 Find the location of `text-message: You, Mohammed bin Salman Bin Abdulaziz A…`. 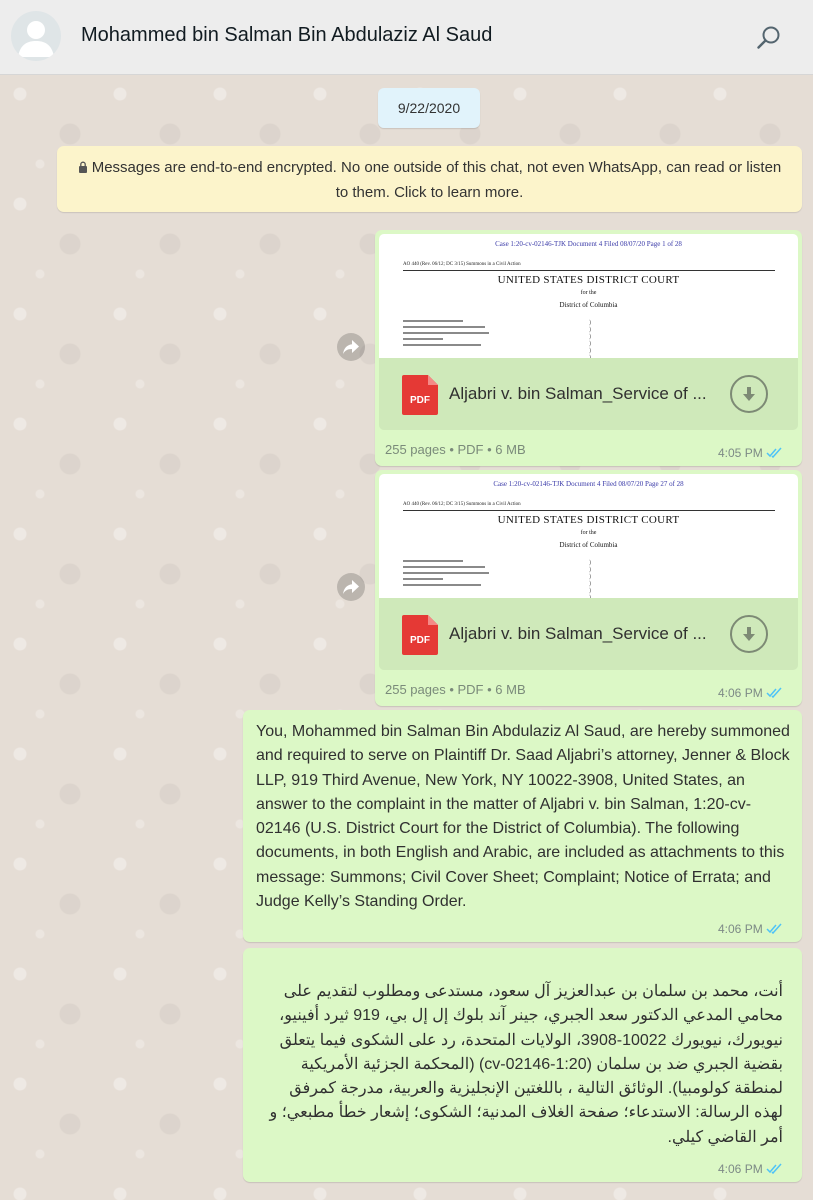

text-message: You, Mohammed bin Salman Bin Abdulaziz A… is located at coordinates (522, 826).